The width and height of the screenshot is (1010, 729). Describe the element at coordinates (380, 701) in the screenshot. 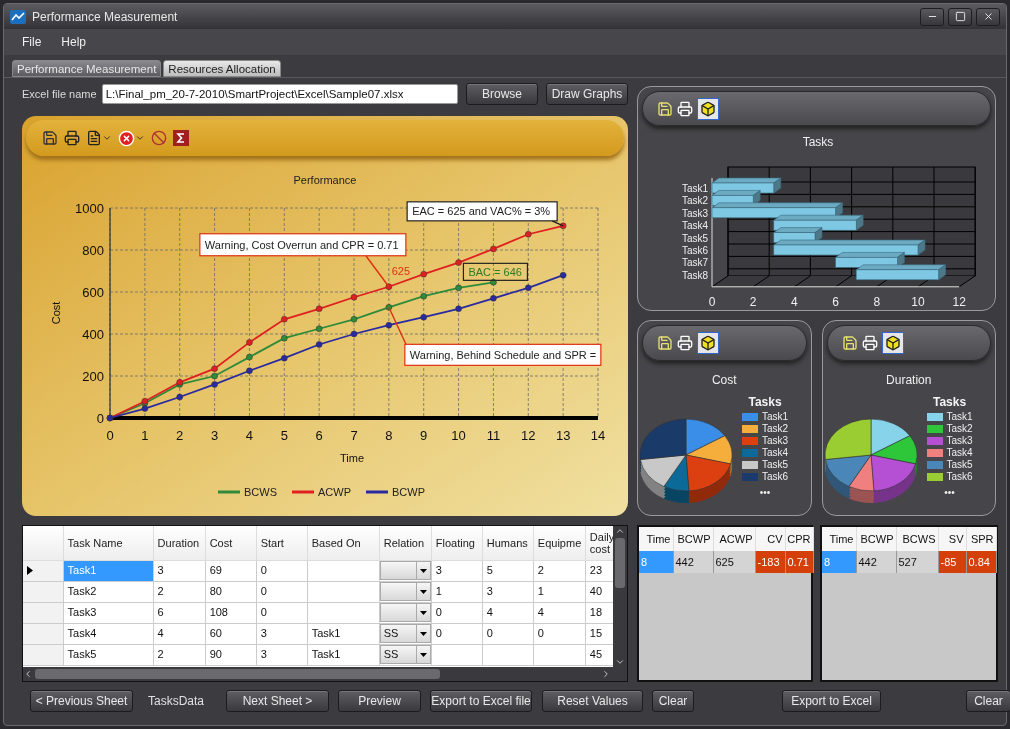

I see `button: Preview` at that location.